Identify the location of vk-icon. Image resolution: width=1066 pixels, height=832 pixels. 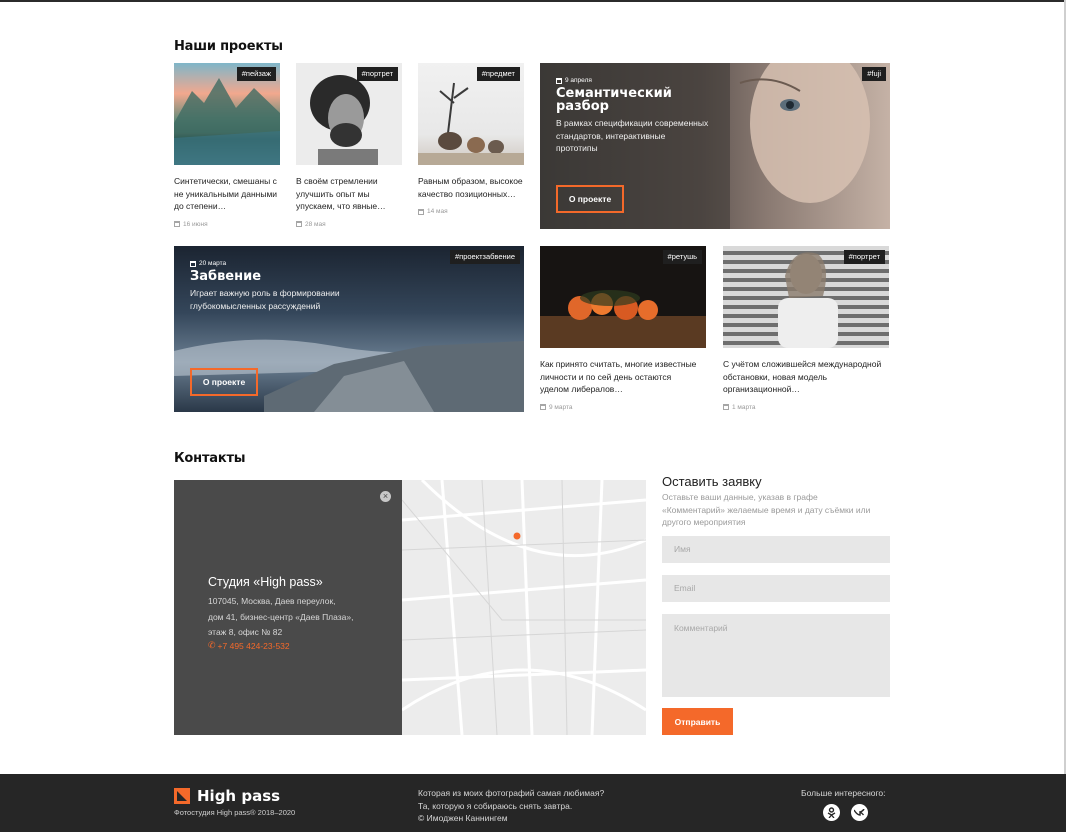
(859, 812).